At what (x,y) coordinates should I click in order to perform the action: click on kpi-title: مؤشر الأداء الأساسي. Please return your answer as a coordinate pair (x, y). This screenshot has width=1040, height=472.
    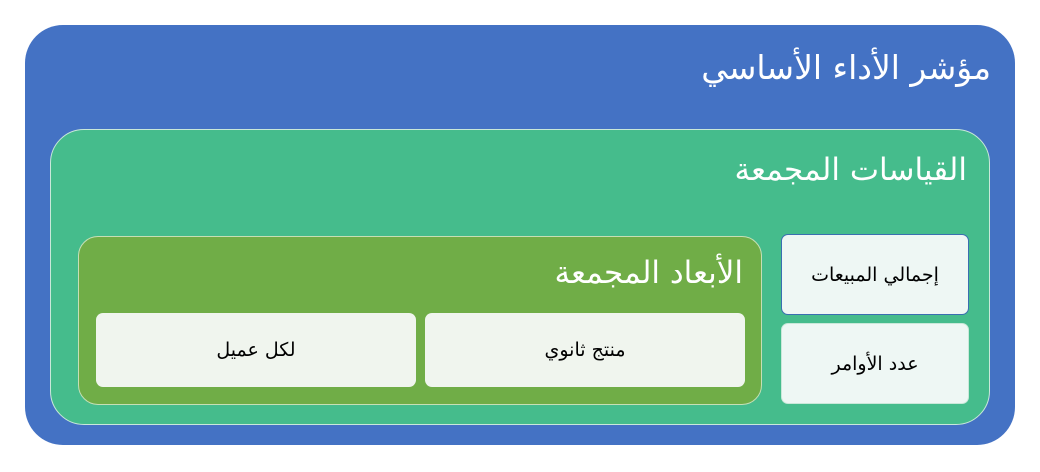
    Looking at the image, I should click on (846, 67).